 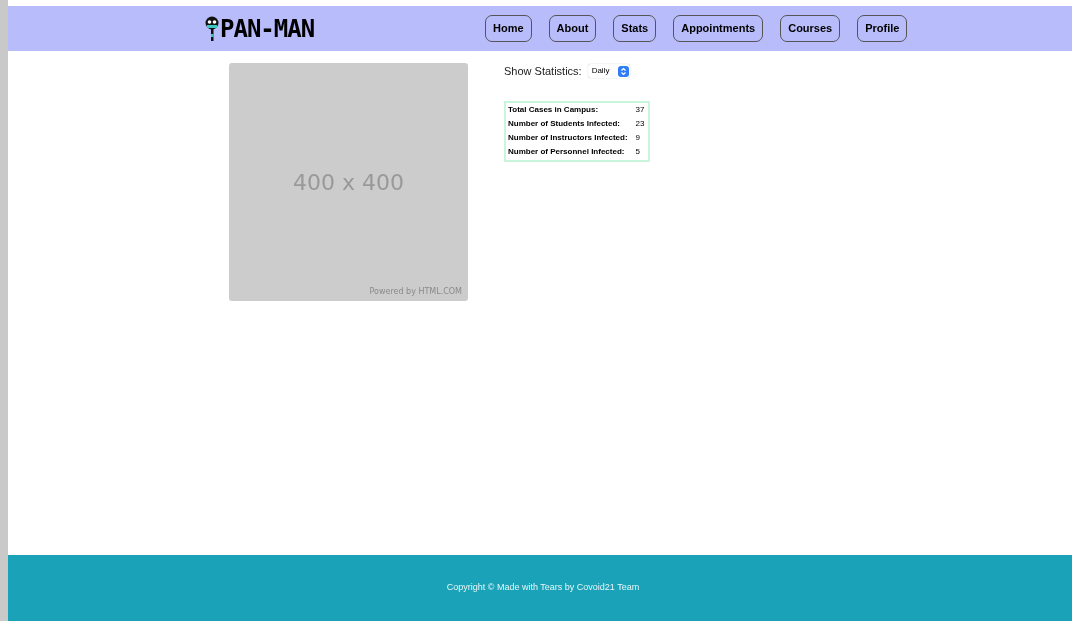 What do you see at coordinates (415, 292) in the screenshot?
I see `image-credit: Powered by HTML.COM` at bounding box center [415, 292].